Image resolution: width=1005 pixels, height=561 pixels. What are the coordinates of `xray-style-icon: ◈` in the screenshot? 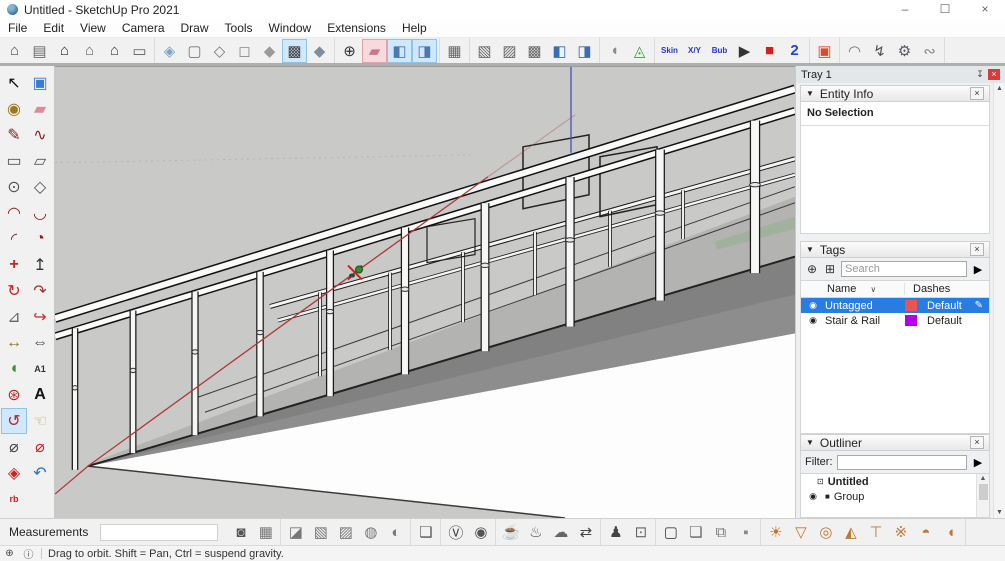 It's located at (169, 51).